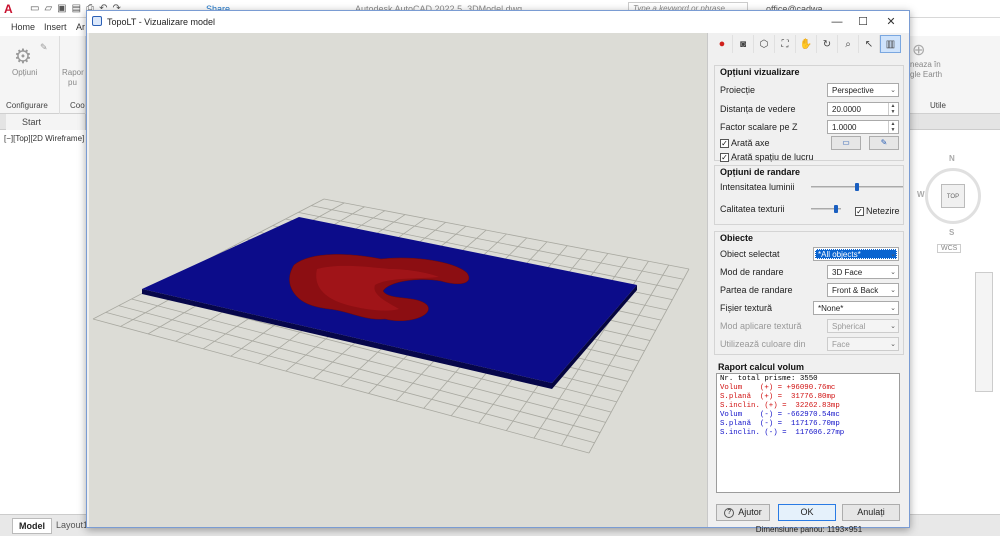 This screenshot has height=536, width=1000. I want to click on gear-icon: ⚙, so click(23, 56).